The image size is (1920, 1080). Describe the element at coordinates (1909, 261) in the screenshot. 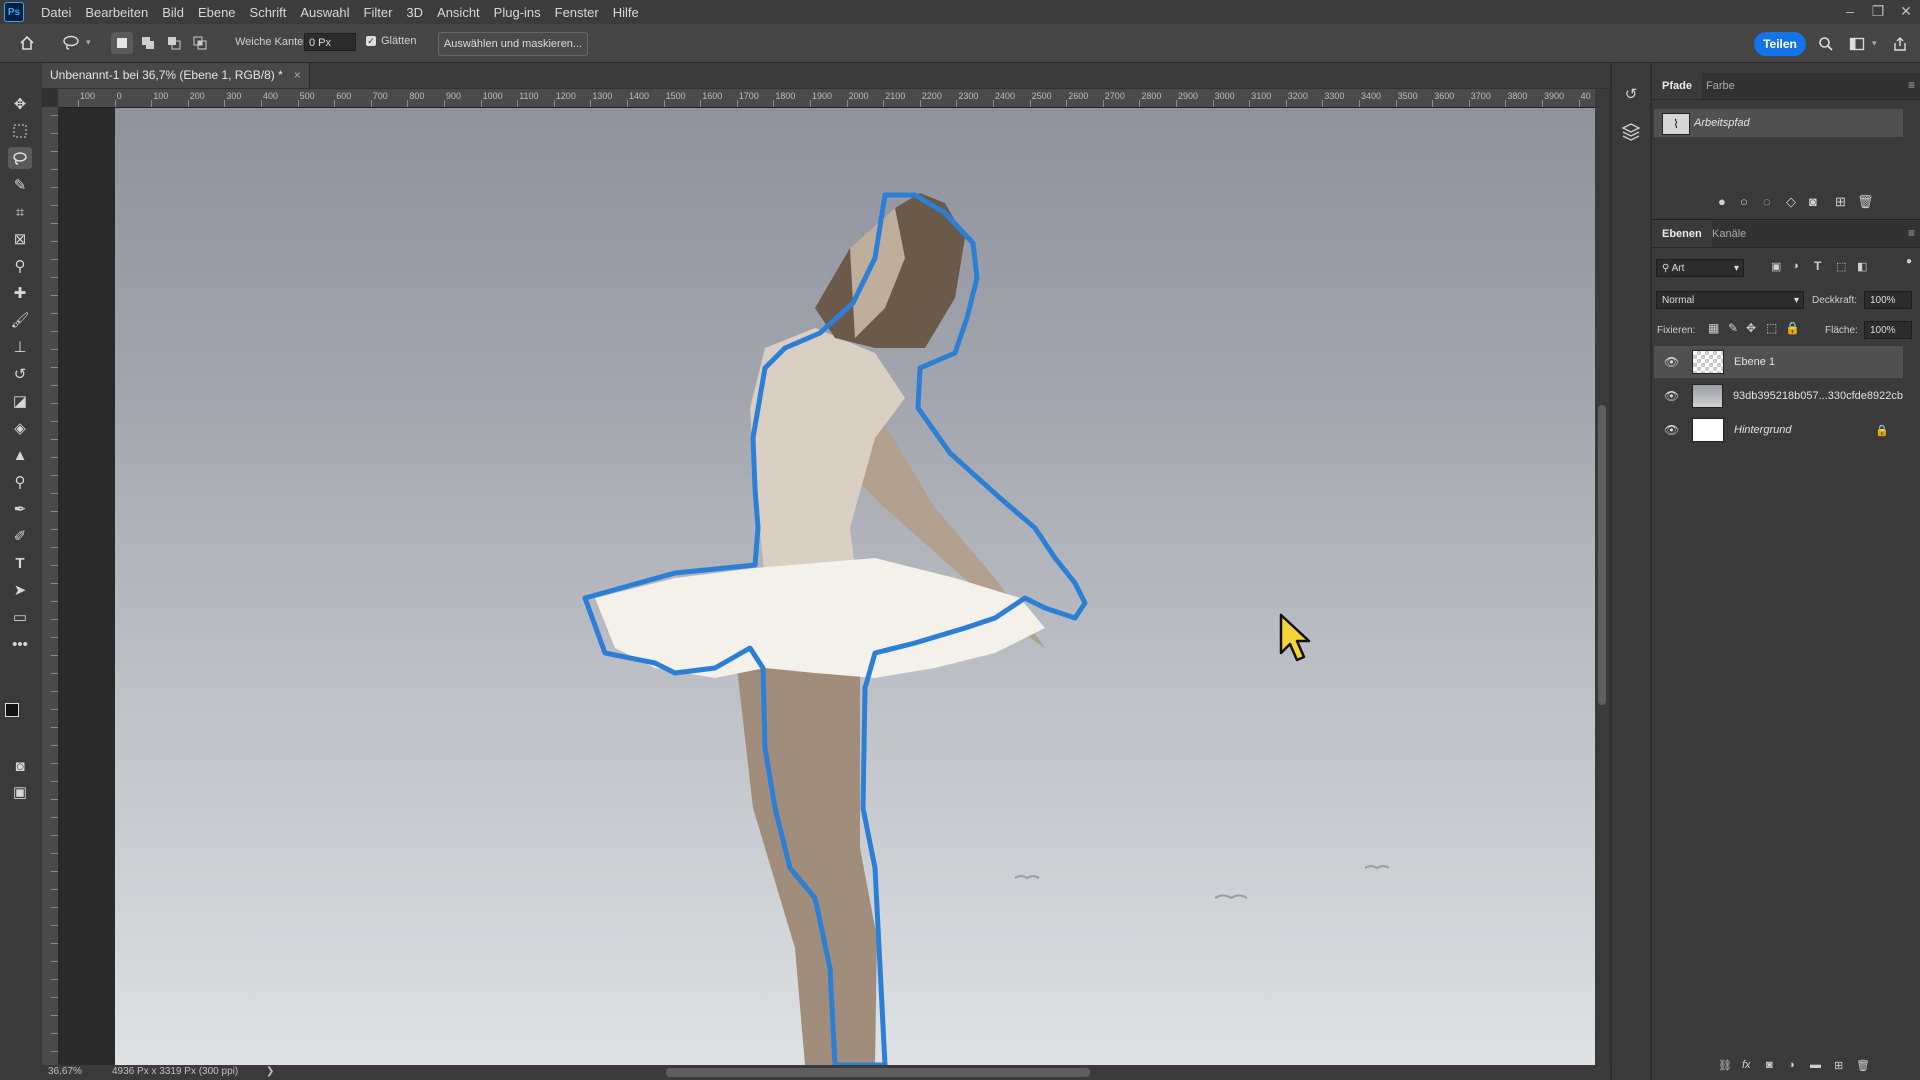

I see `filter-toggle-icon: ●` at that location.